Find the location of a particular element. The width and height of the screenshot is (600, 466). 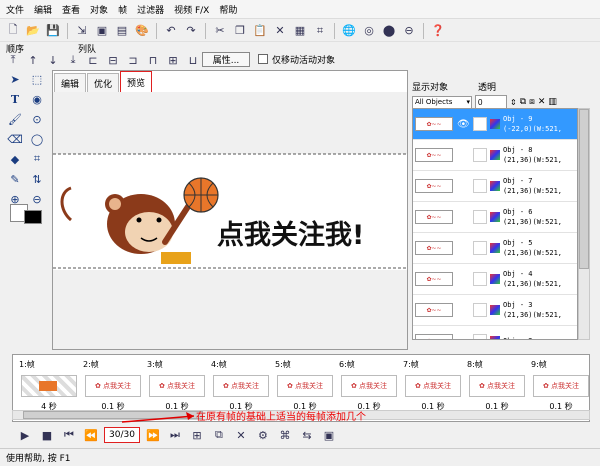

crop-tool-icon: ⌗ is located at coordinates (37, 159).